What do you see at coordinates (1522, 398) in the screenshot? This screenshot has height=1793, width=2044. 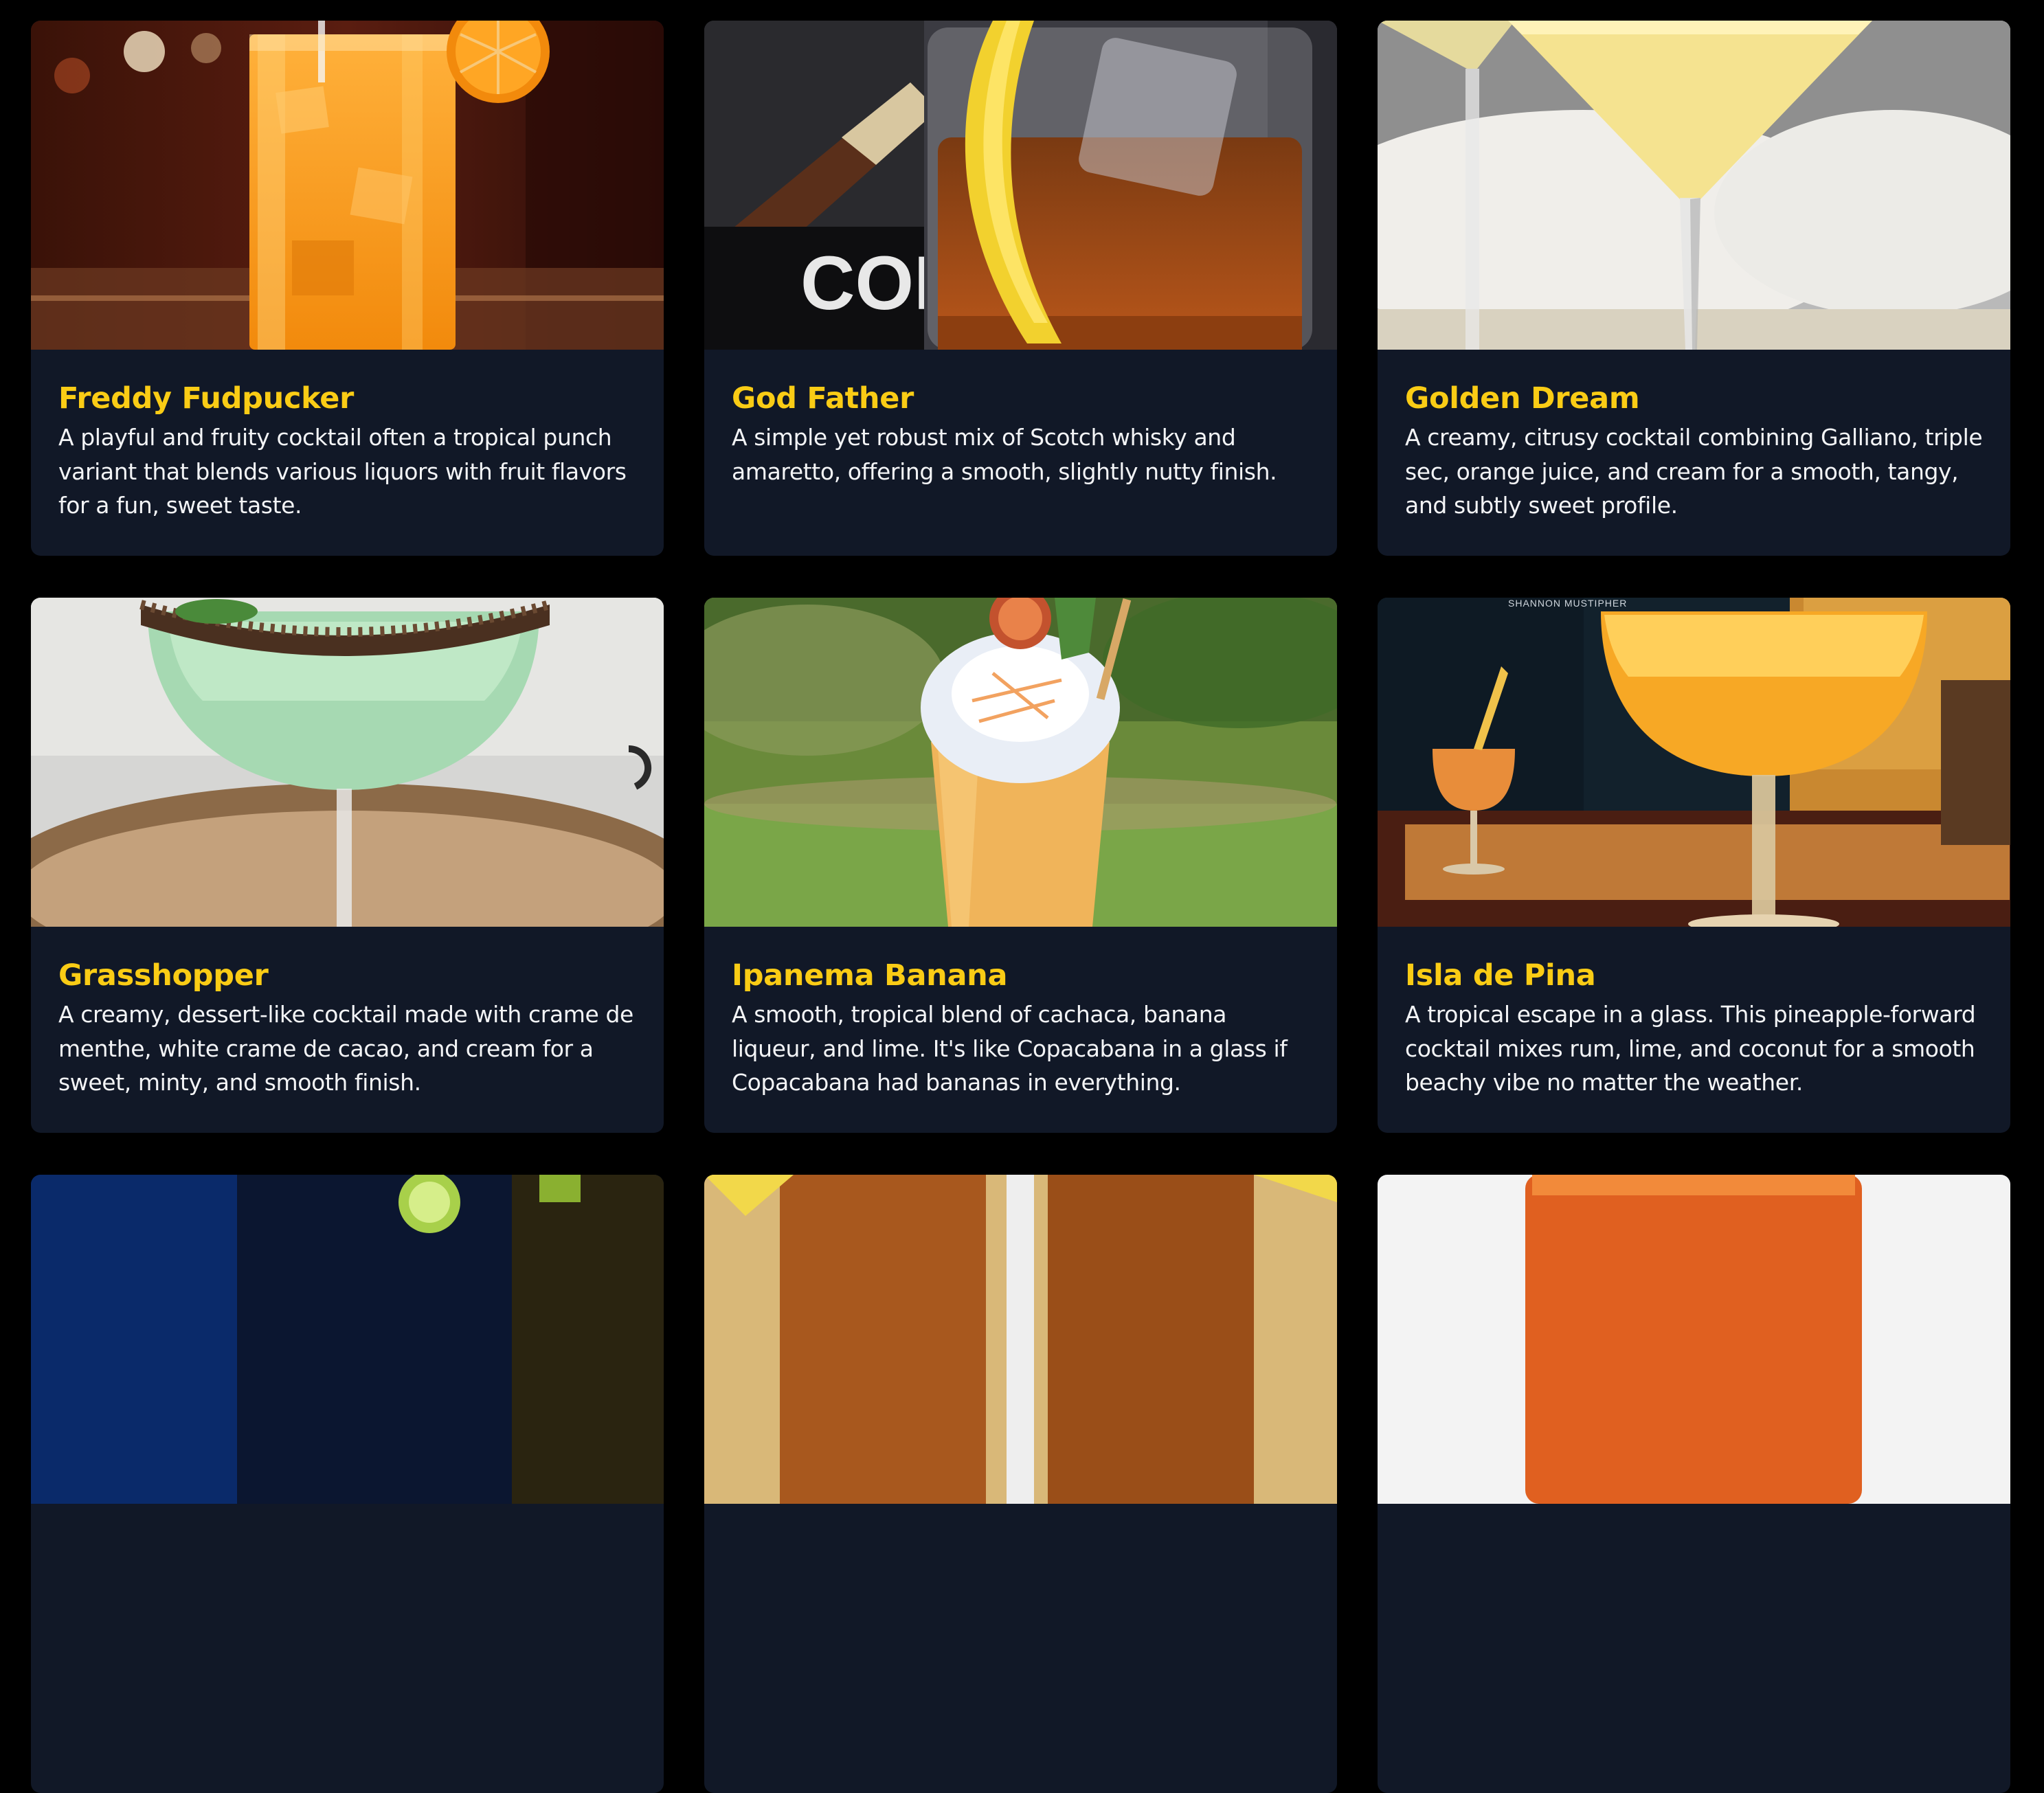 I see `cocktail-name: Golden Dream` at bounding box center [1522, 398].